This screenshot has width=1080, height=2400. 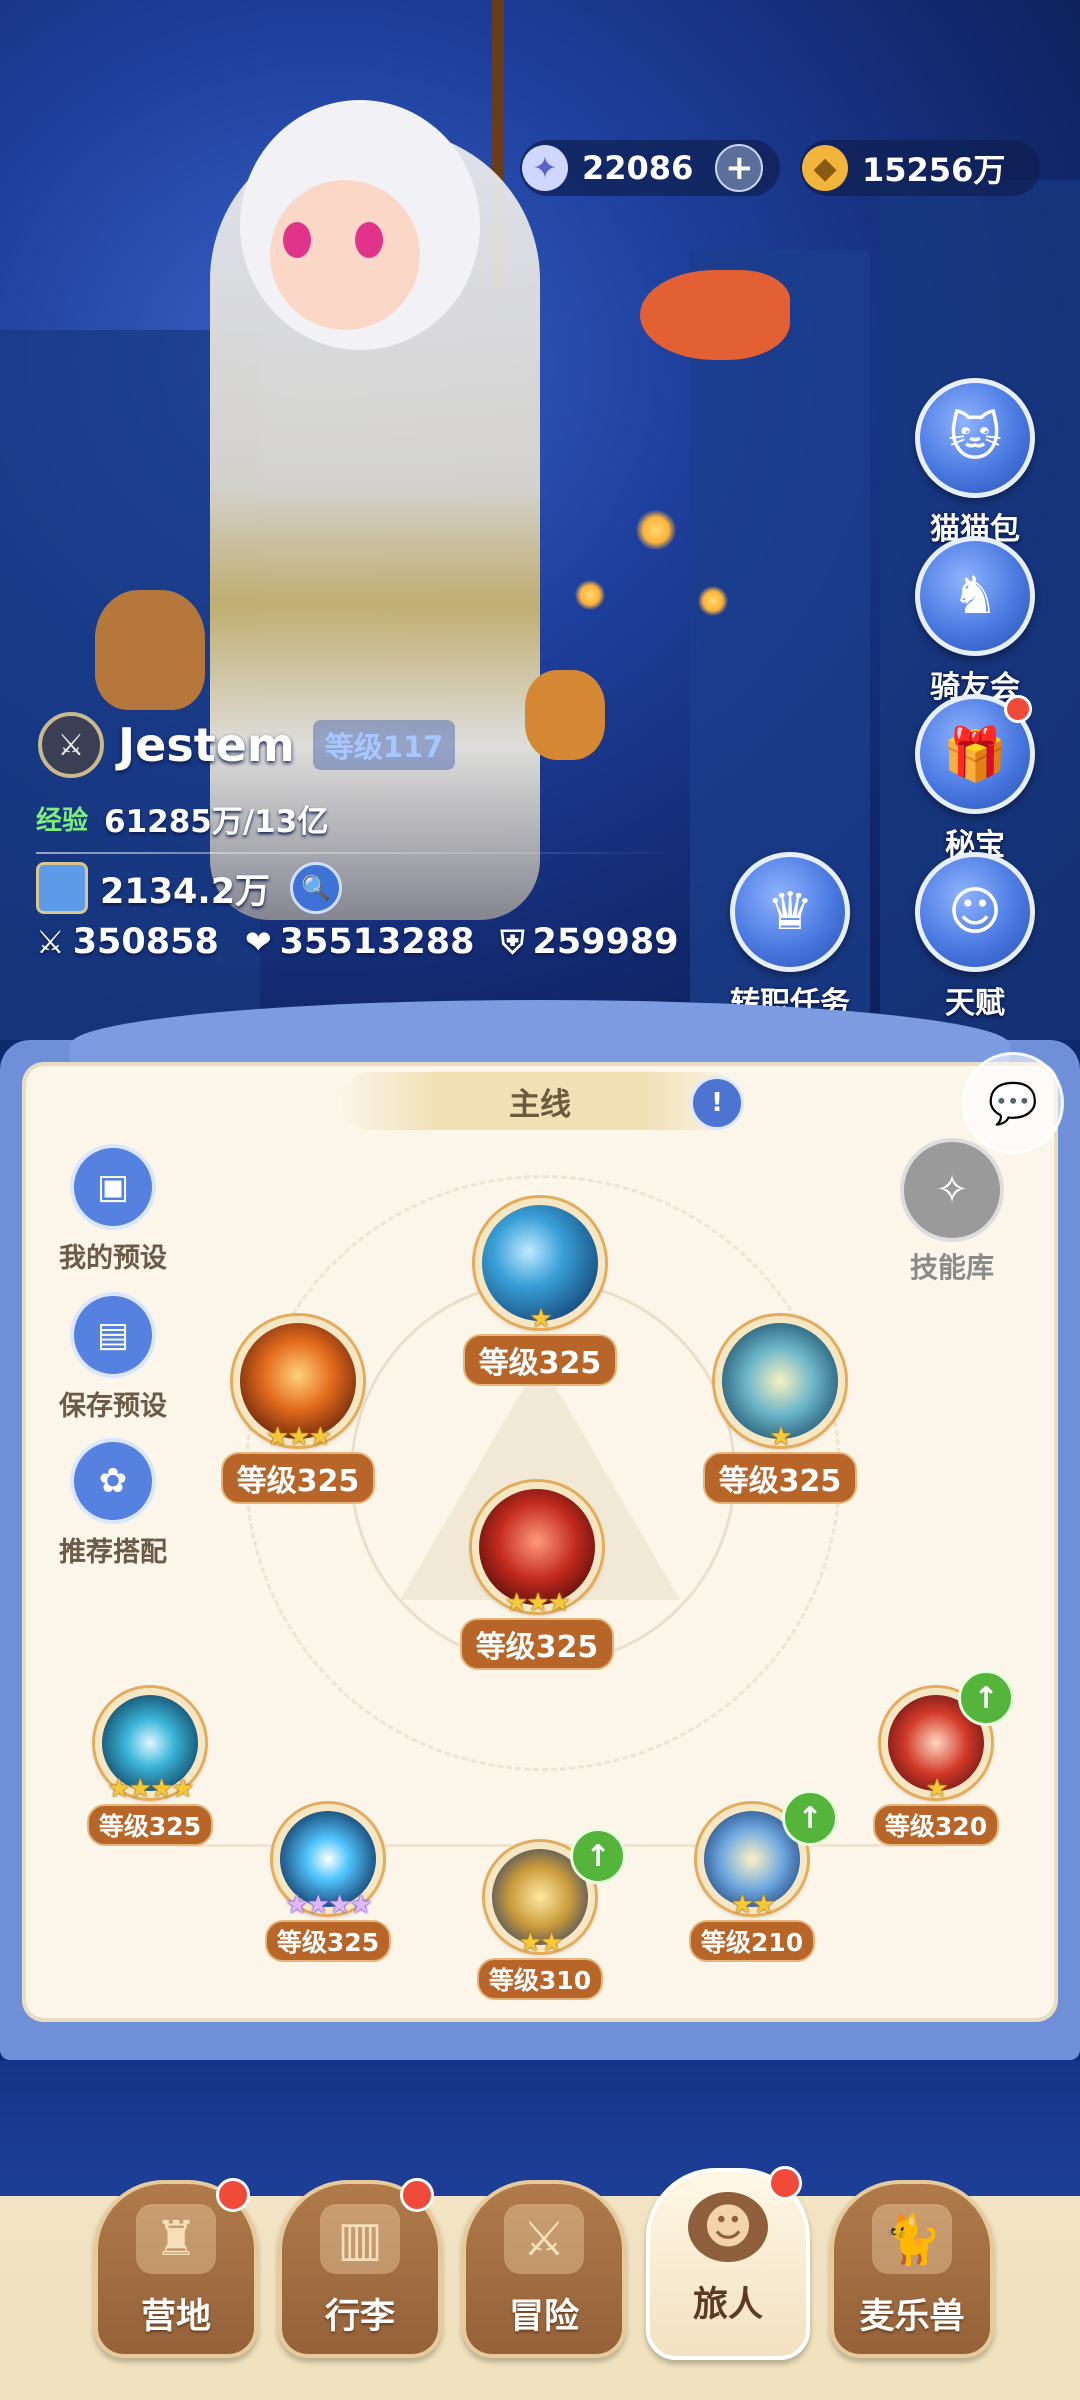 What do you see at coordinates (360, 2268) in the screenshot?
I see `nav-luggage: ▥ 行李` at bounding box center [360, 2268].